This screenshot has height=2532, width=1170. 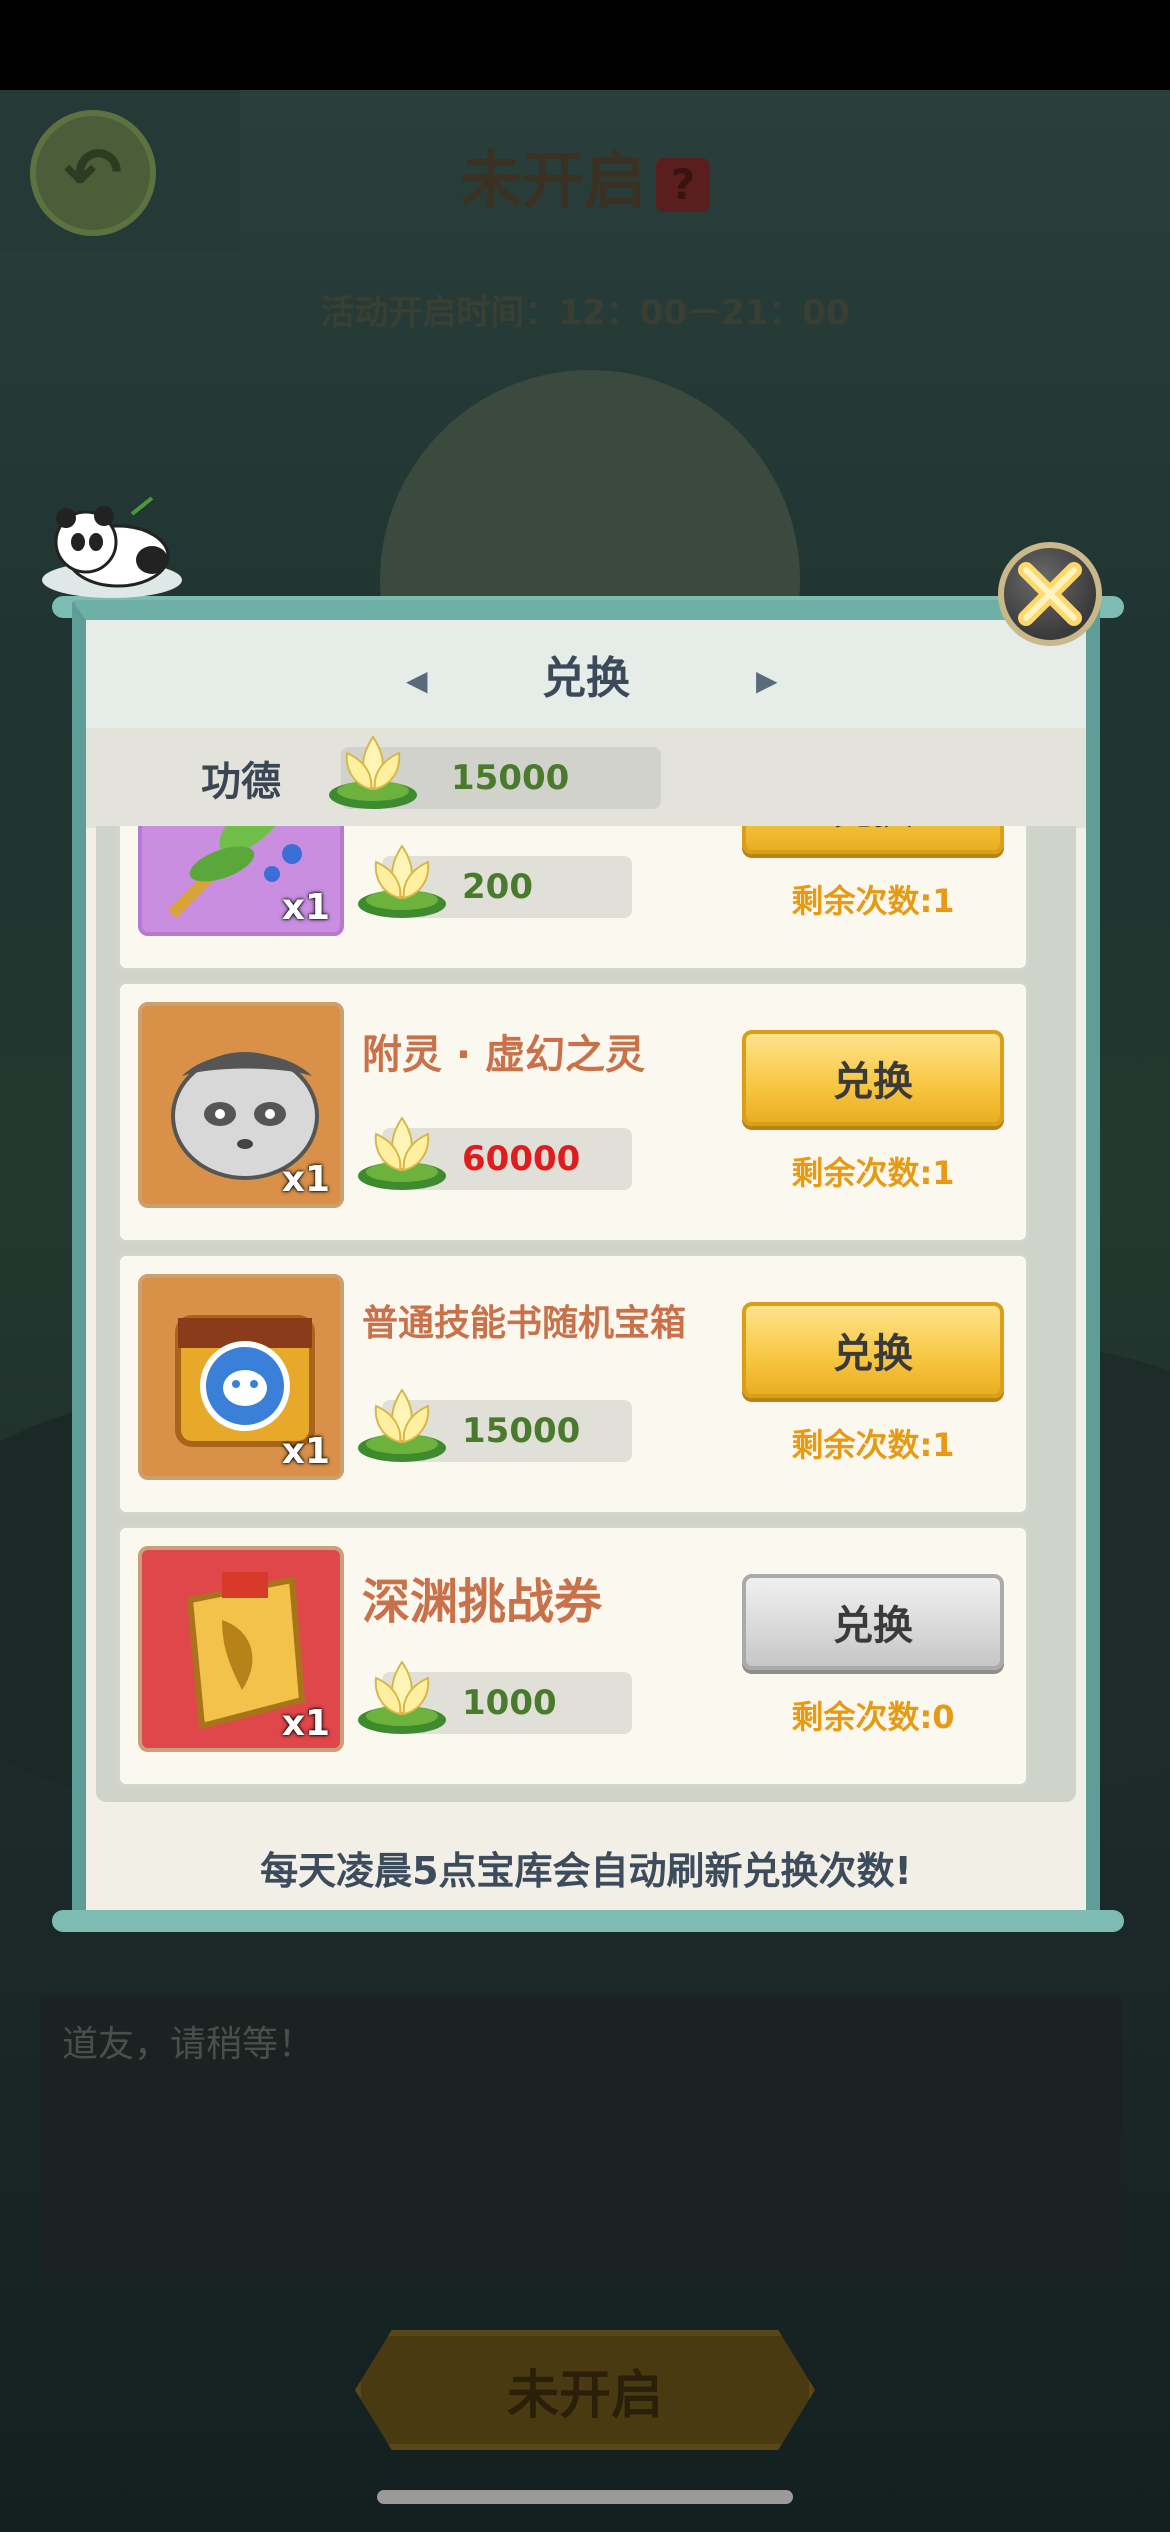 I want to click on item-name: 普通技能书随机宝箱, so click(x=524, y=1323).